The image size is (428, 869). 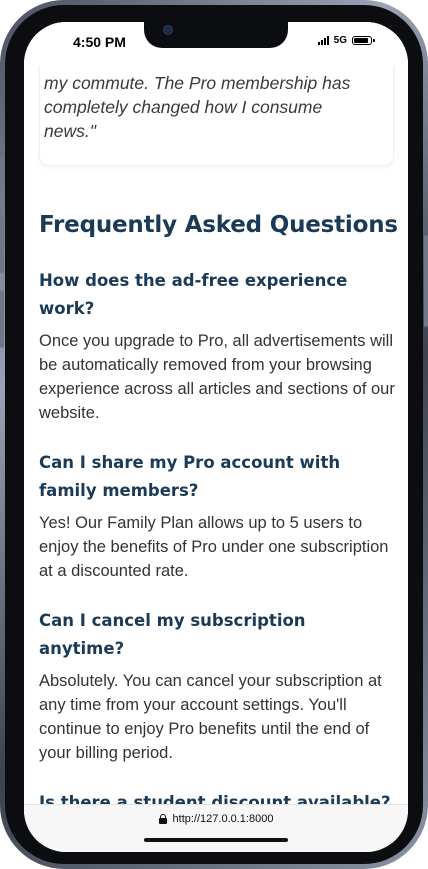 What do you see at coordinates (162, 819) in the screenshot?
I see `lock-icon` at bounding box center [162, 819].